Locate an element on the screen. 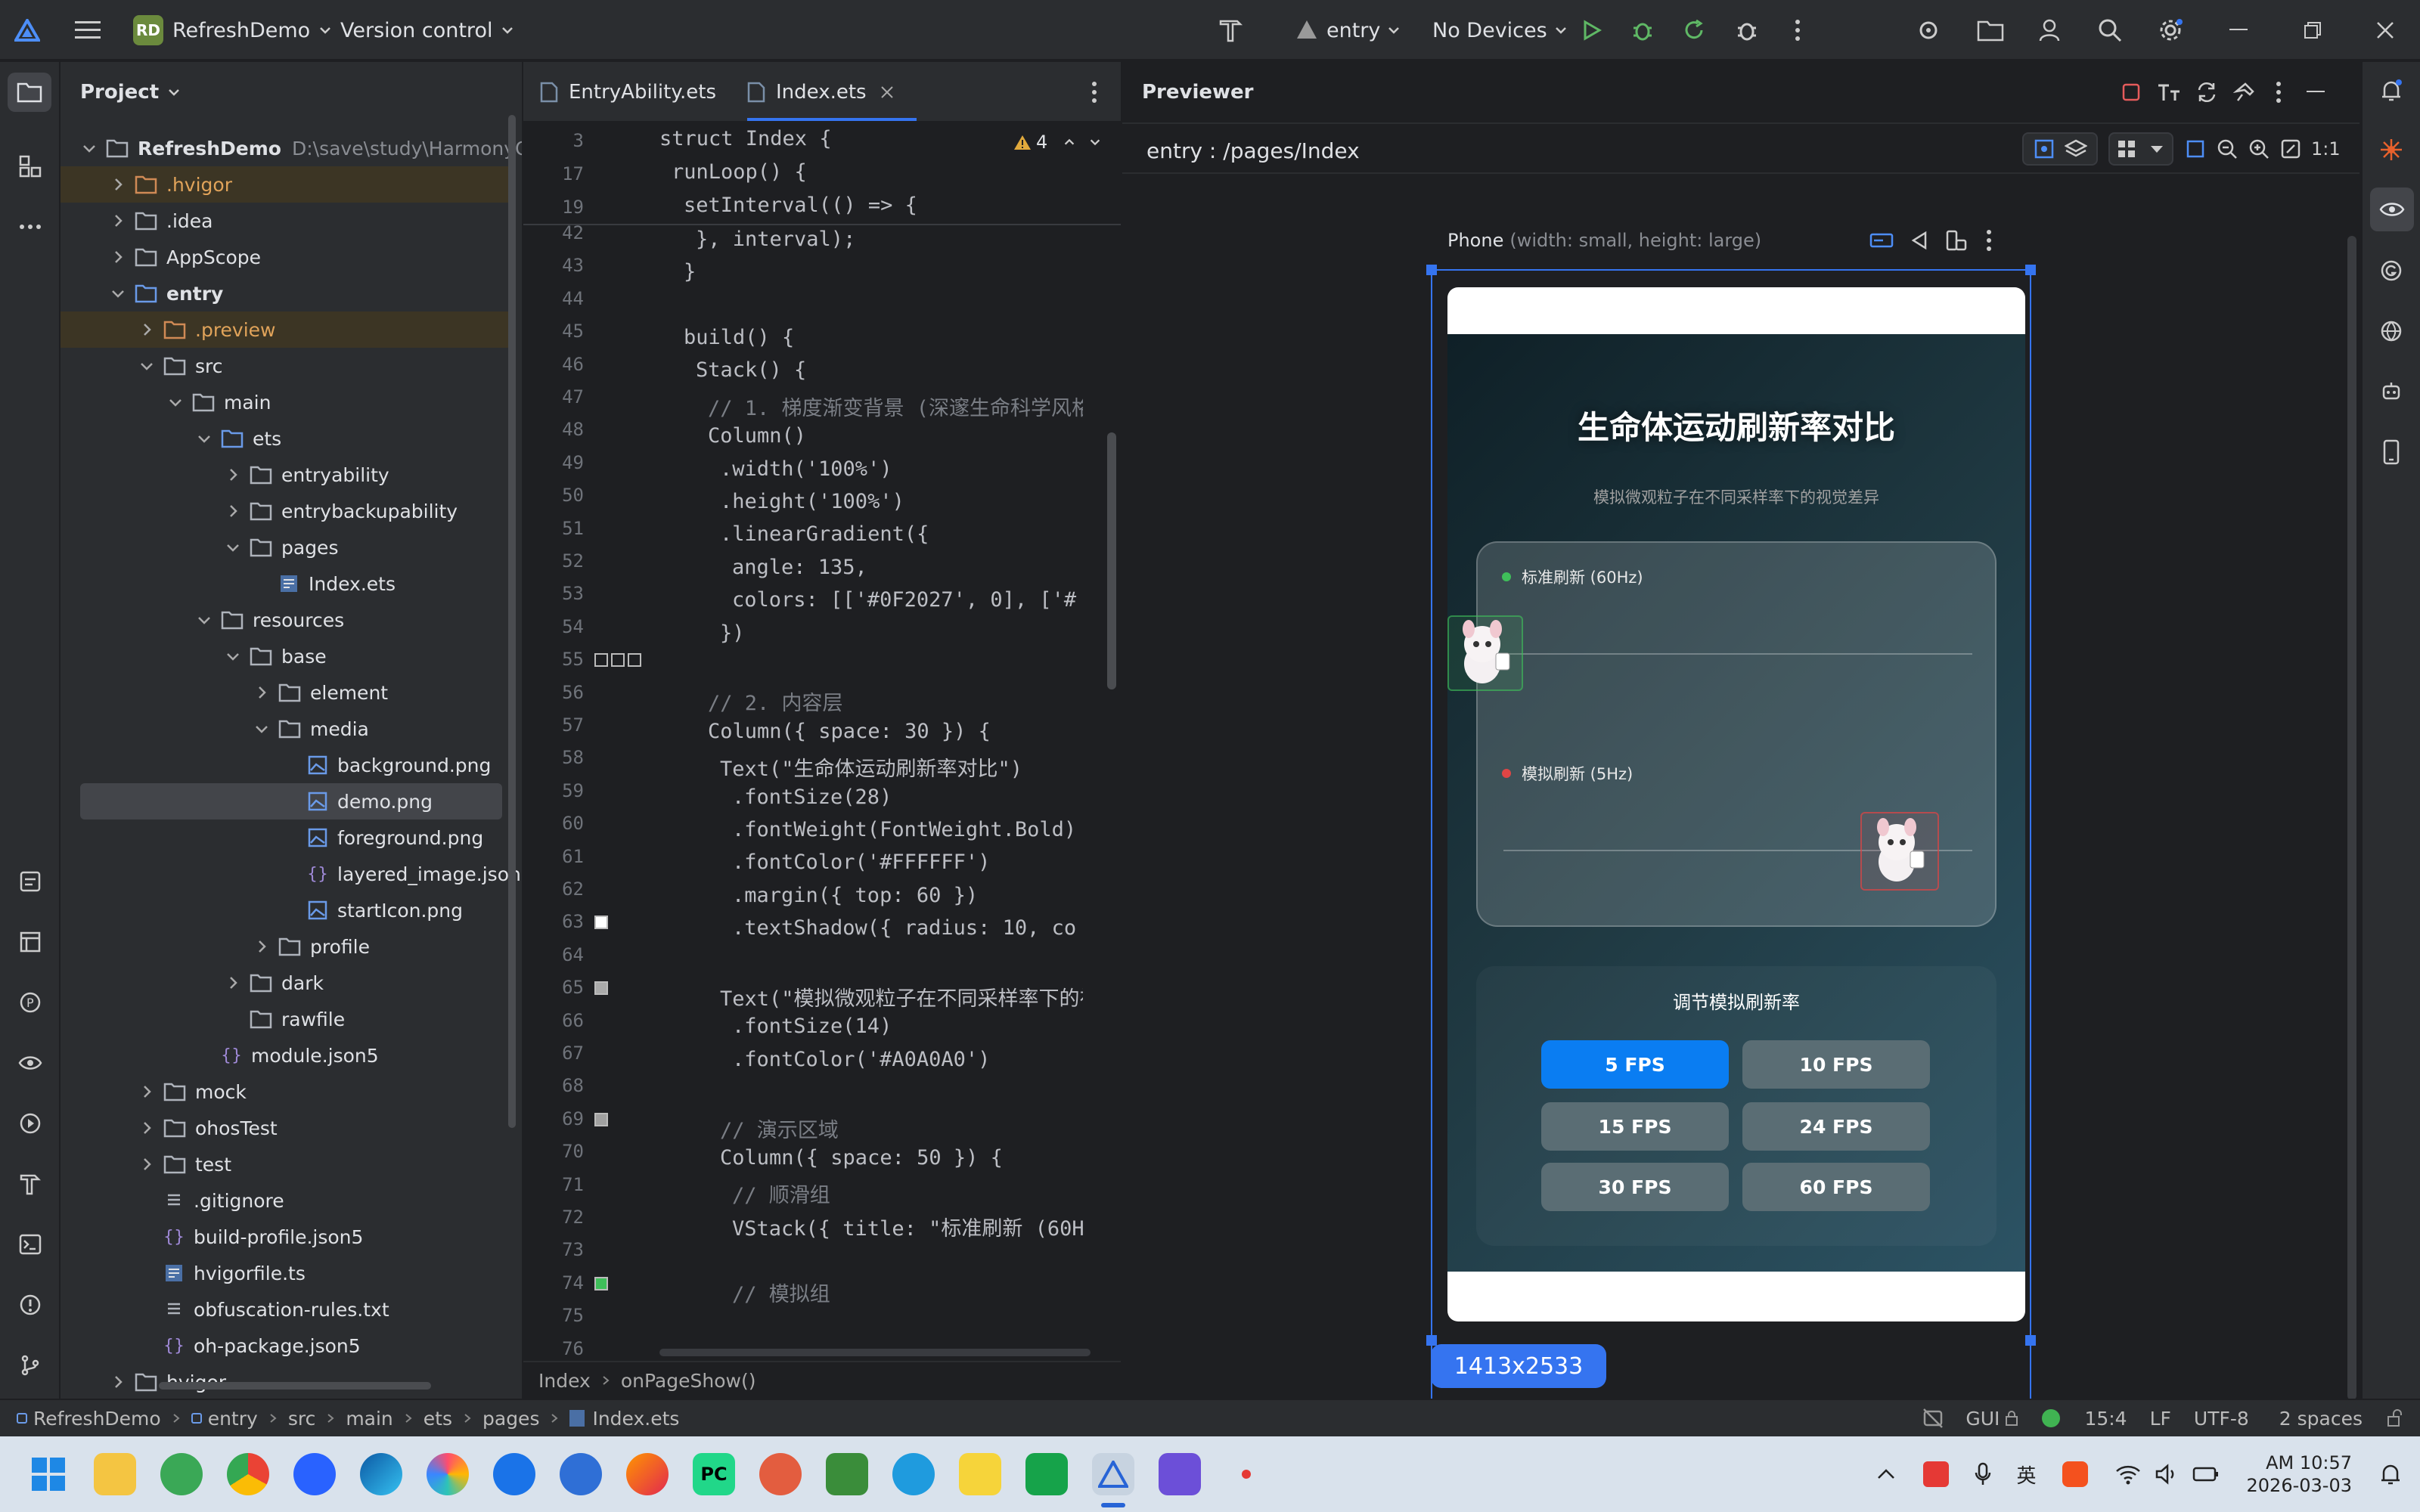 Image resolution: width=2420 pixels, height=1512 pixels. code-line: Text("生命体运动刷新率对比") is located at coordinates (871, 767).